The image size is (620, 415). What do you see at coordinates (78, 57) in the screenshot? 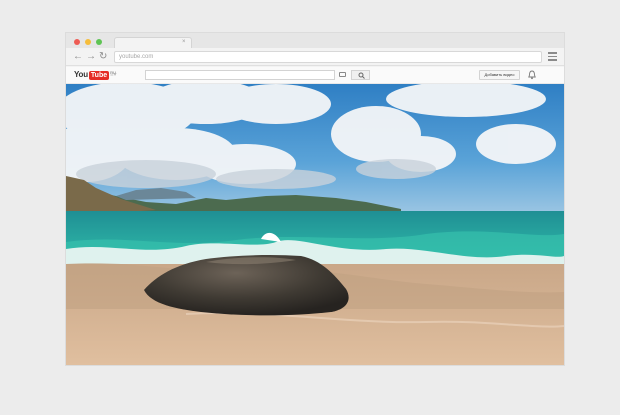
I see `back-button: ←` at bounding box center [78, 57].